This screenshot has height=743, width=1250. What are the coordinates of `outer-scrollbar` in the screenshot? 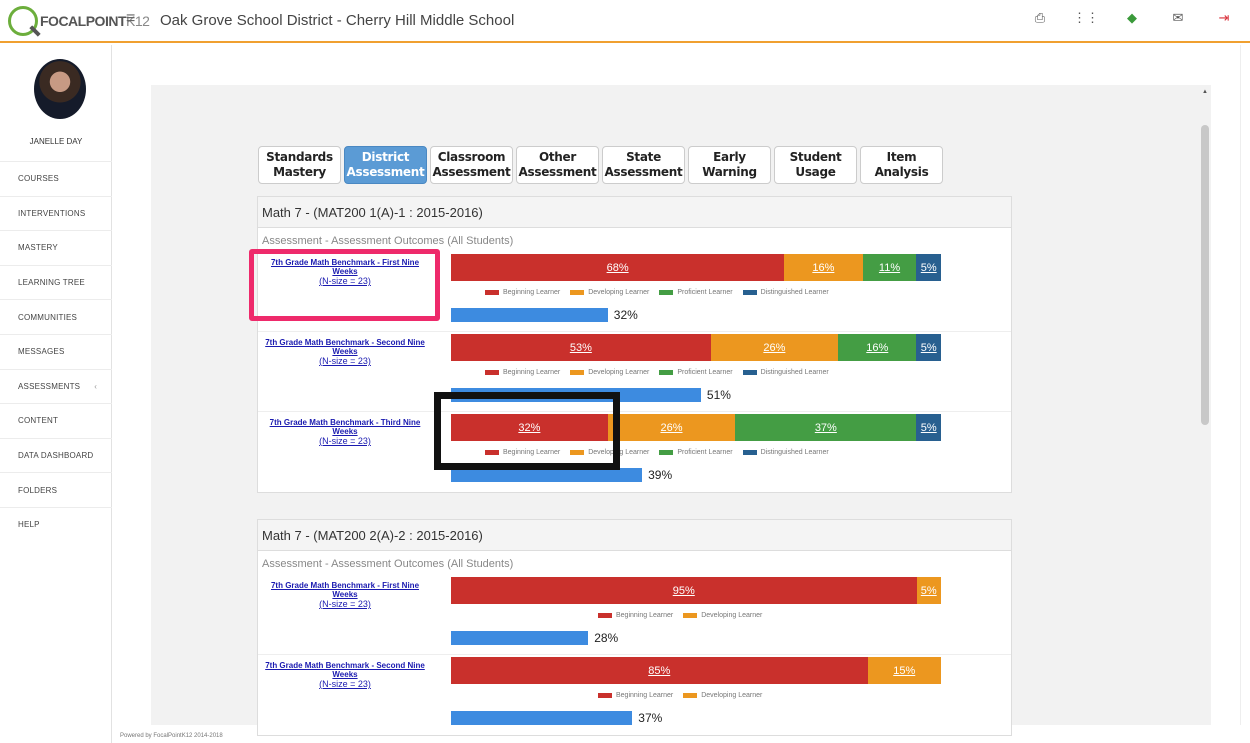 It's located at (1245, 385).